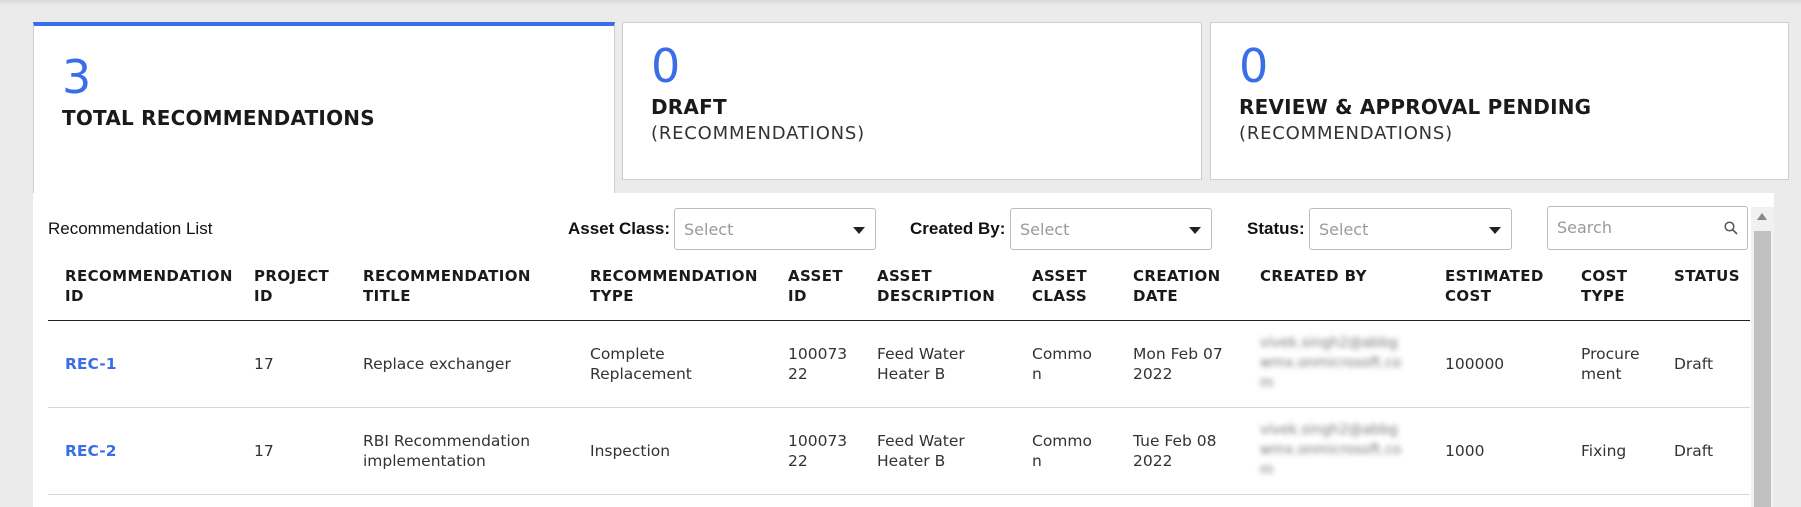 The height and width of the screenshot is (507, 1801). I want to click on asset-class-select: Select, so click(775, 229).